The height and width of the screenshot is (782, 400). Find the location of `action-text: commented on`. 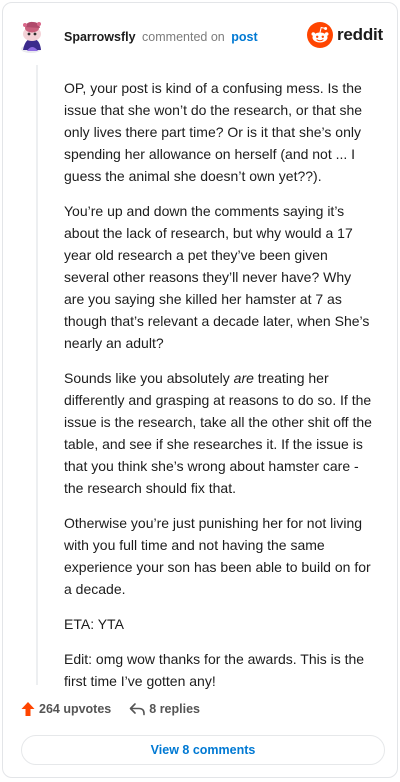

action-text: commented on is located at coordinates (183, 37).